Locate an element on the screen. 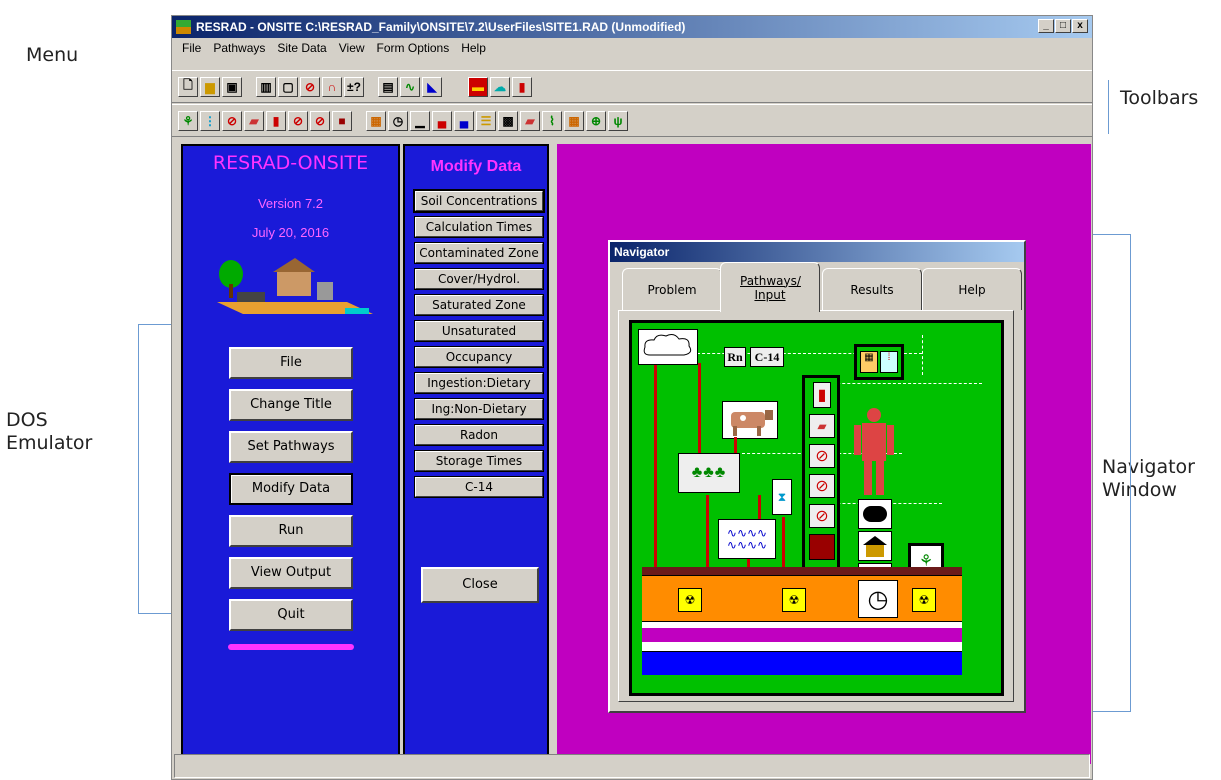 The width and height of the screenshot is (1221, 780). close-modify-button: Close is located at coordinates (480, 585).